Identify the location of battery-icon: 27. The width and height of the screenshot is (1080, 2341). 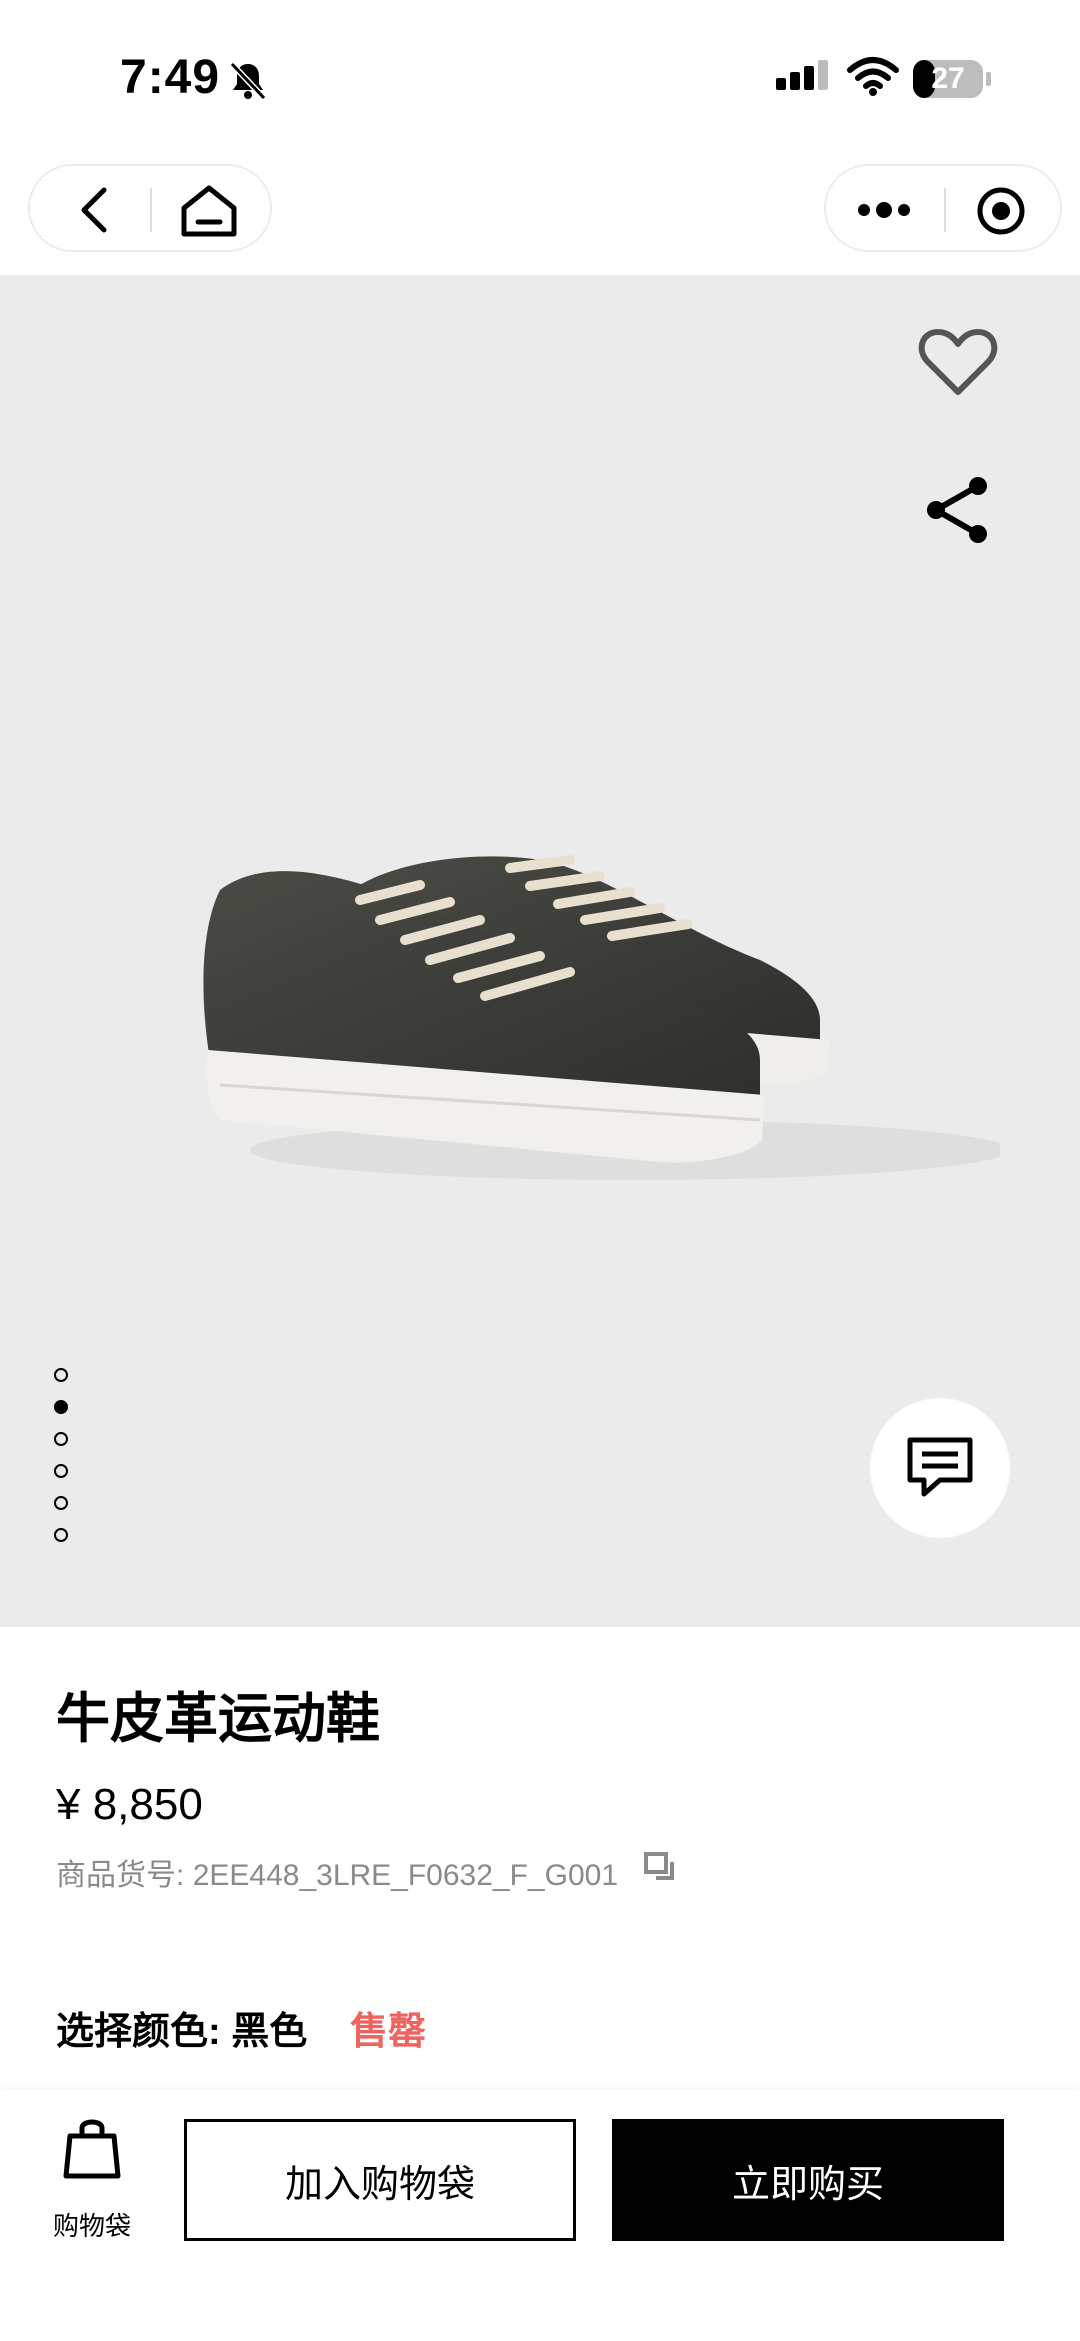
(952, 79).